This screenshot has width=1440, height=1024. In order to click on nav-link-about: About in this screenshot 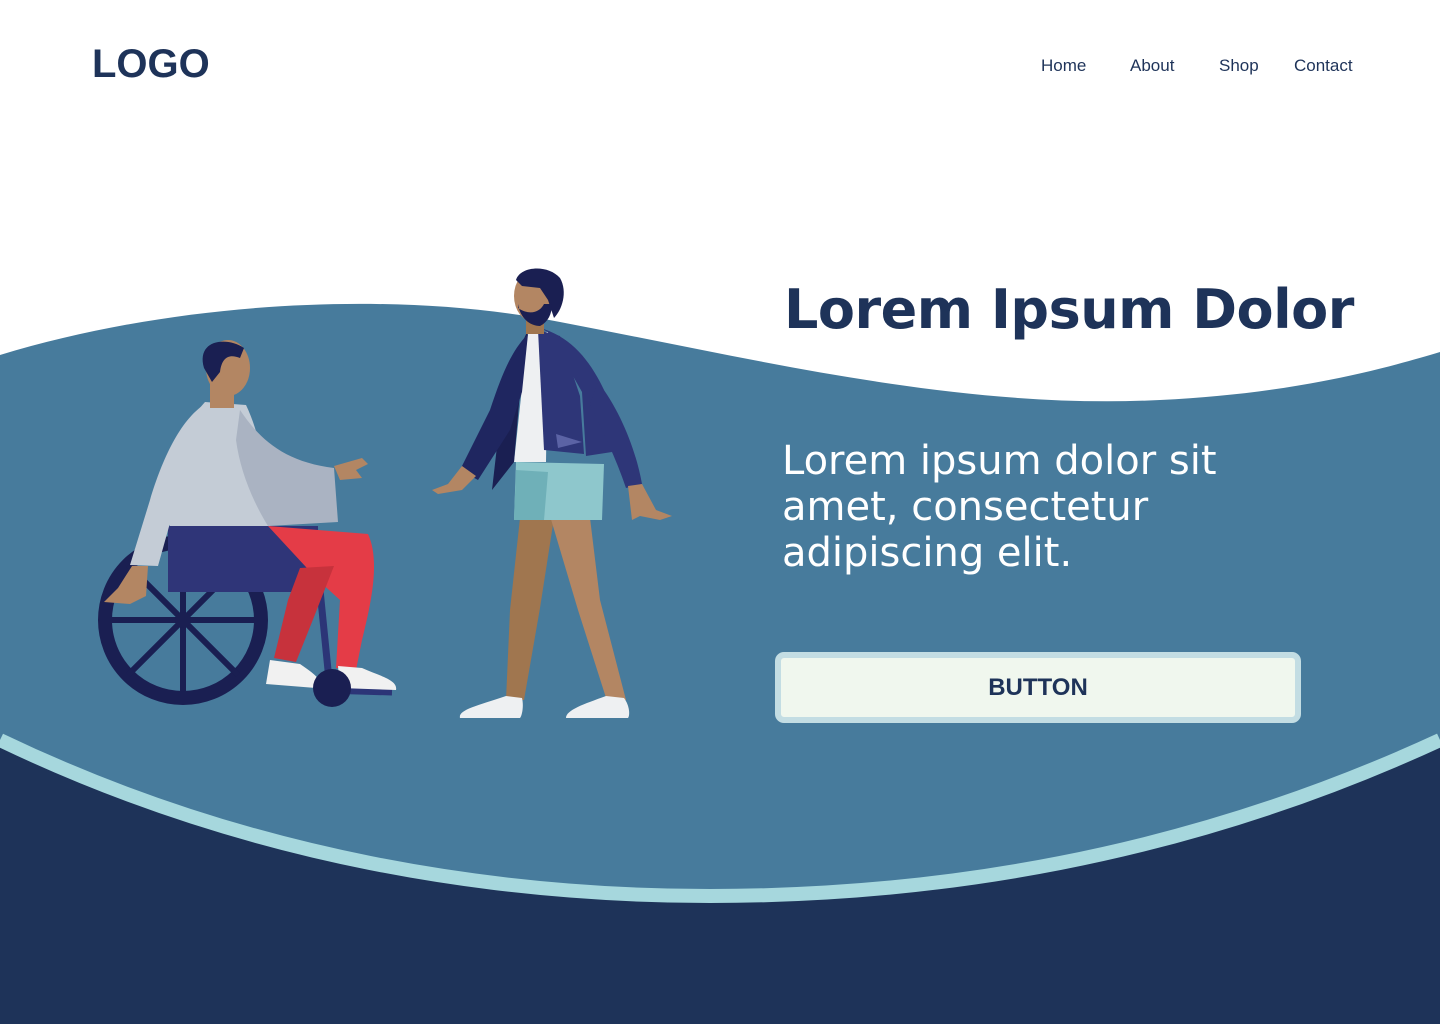, I will do `click(1152, 66)`.